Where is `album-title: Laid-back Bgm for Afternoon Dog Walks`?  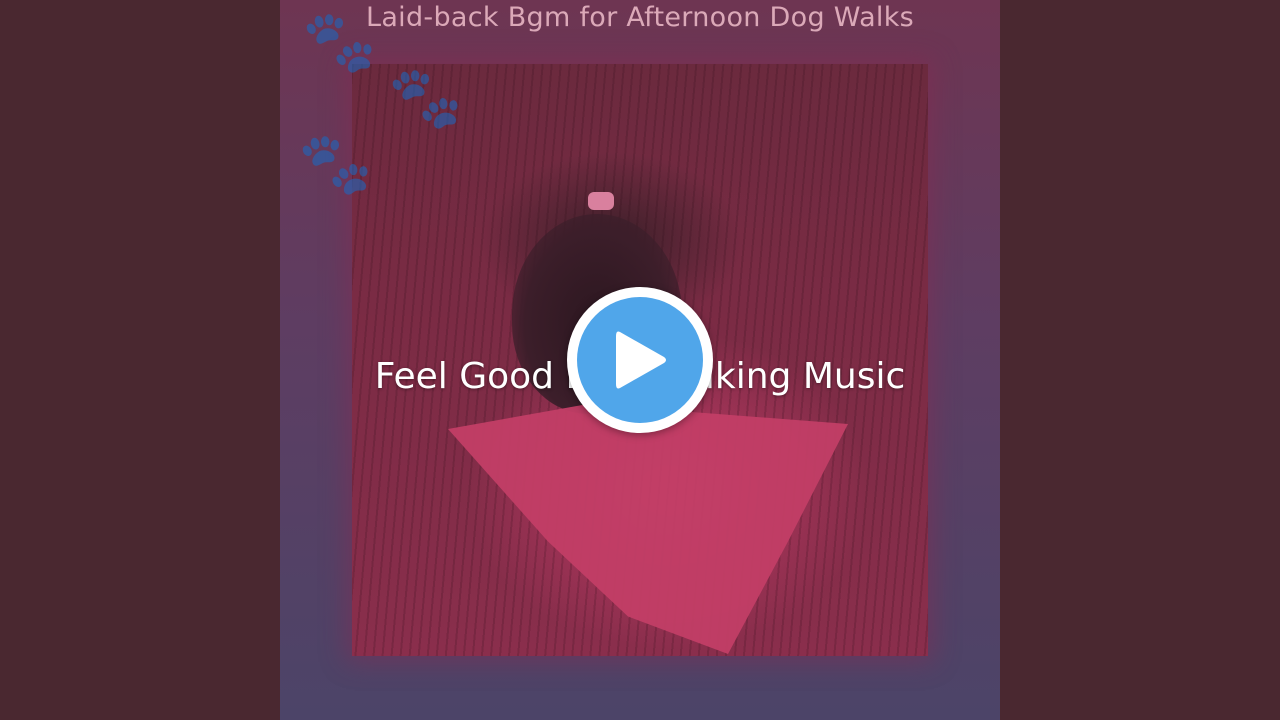
album-title: Laid-back Bgm for Afternoon Dog Walks is located at coordinates (640, 17).